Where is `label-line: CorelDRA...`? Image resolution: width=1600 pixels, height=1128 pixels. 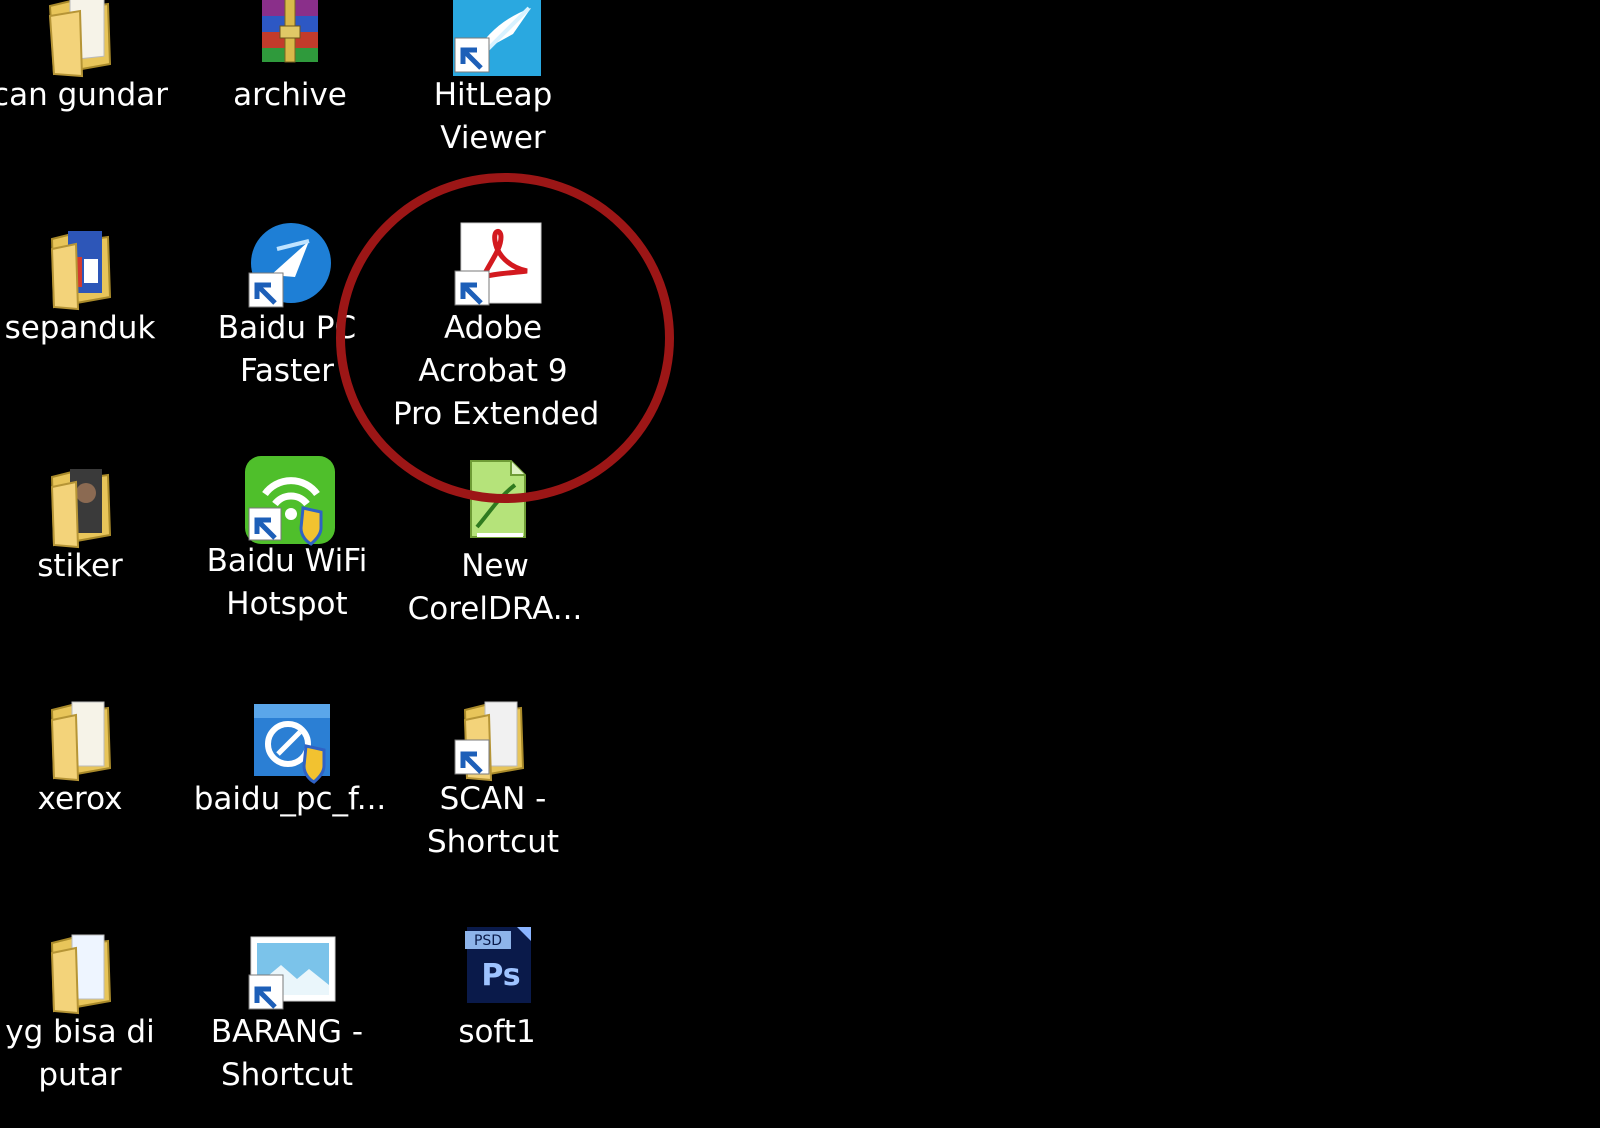
label-line: CorelDRA... is located at coordinates (495, 609).